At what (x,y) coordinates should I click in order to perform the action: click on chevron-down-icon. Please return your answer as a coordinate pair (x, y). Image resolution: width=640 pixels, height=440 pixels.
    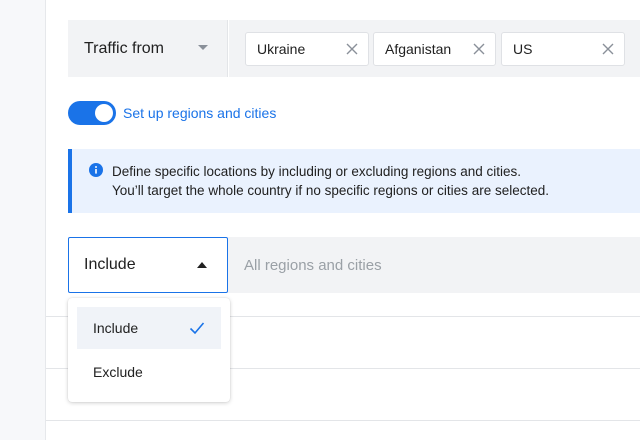
    Looking at the image, I should click on (203, 47).